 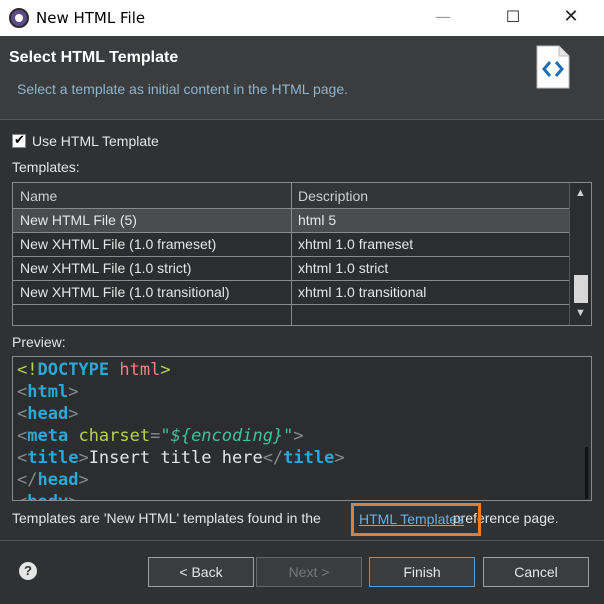 I want to click on template-name: New XHTML File (1.0 transitional), so click(x=125, y=292).